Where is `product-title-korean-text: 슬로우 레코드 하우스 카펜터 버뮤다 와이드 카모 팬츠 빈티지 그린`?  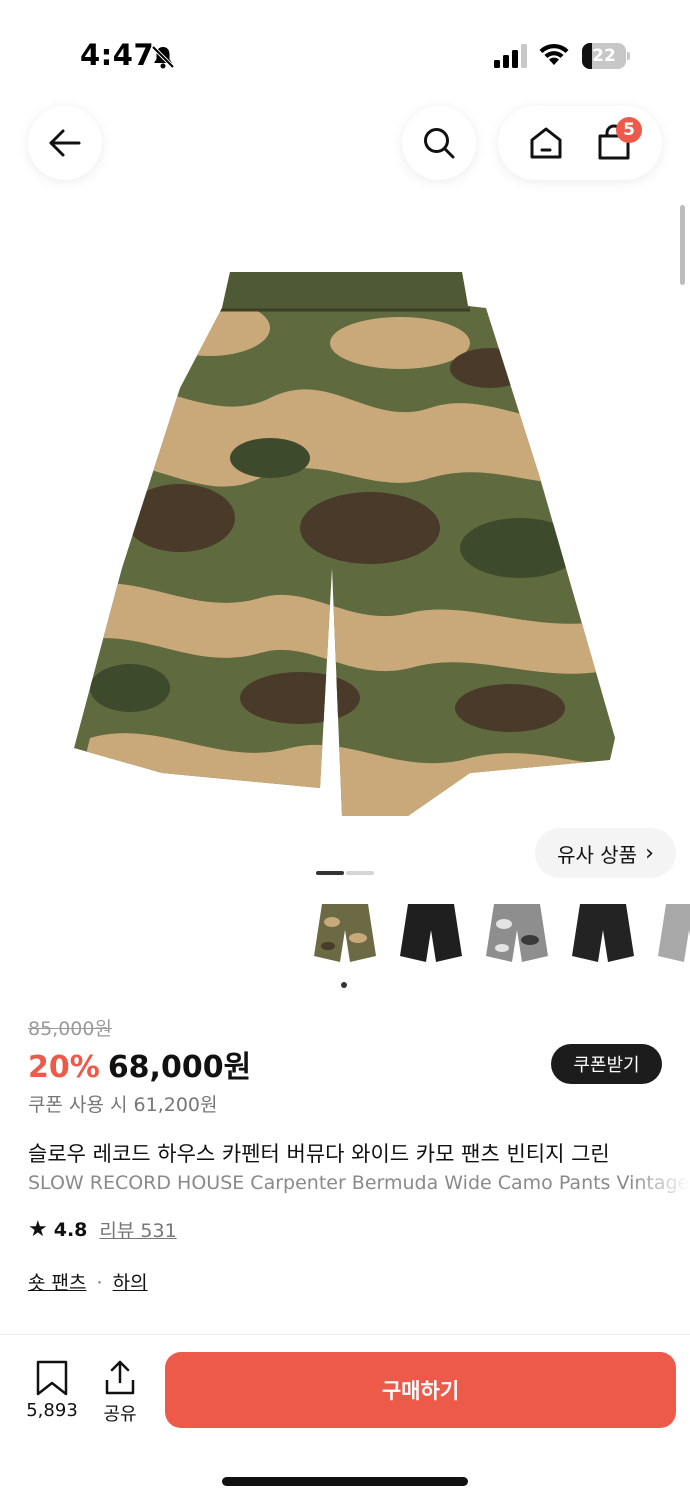 product-title-korean-text: 슬로우 레코드 하우스 카펜터 버뮤다 와이드 카모 팬츠 빈티지 그린 is located at coordinates (319, 1154).